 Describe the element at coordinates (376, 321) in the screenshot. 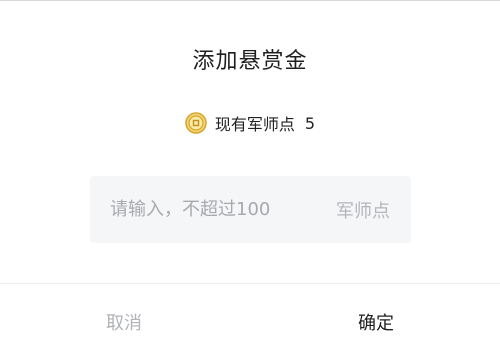

I see `confirm-button: 确定` at that location.